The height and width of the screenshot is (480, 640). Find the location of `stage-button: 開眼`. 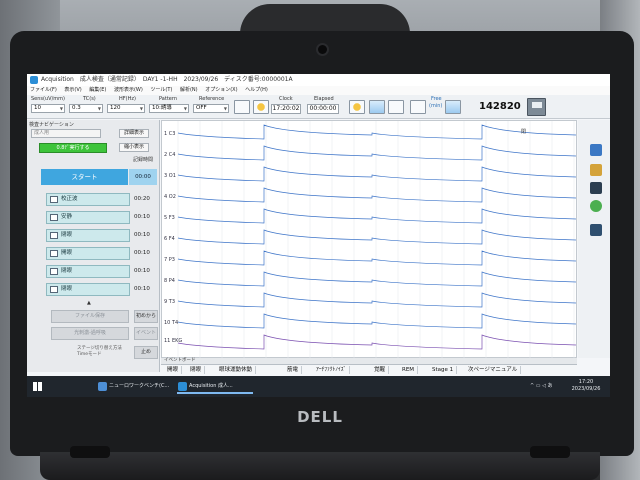

stage-button: 開眼 is located at coordinates (173, 370).